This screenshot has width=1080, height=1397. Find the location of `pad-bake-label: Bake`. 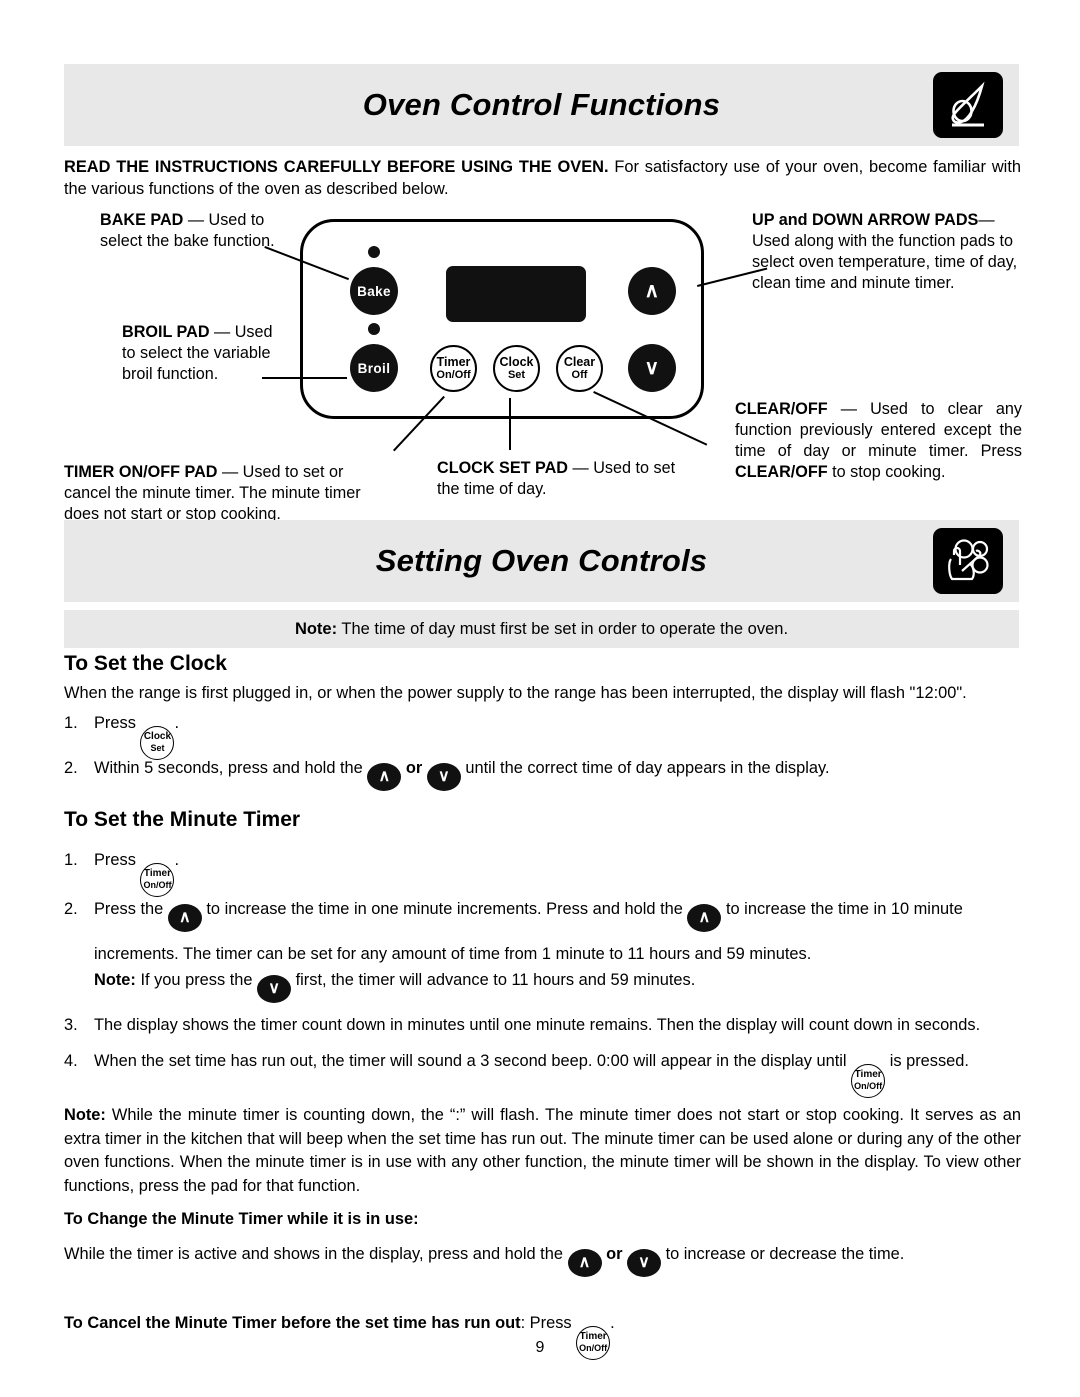

pad-bake-label: Bake is located at coordinates (374, 291).